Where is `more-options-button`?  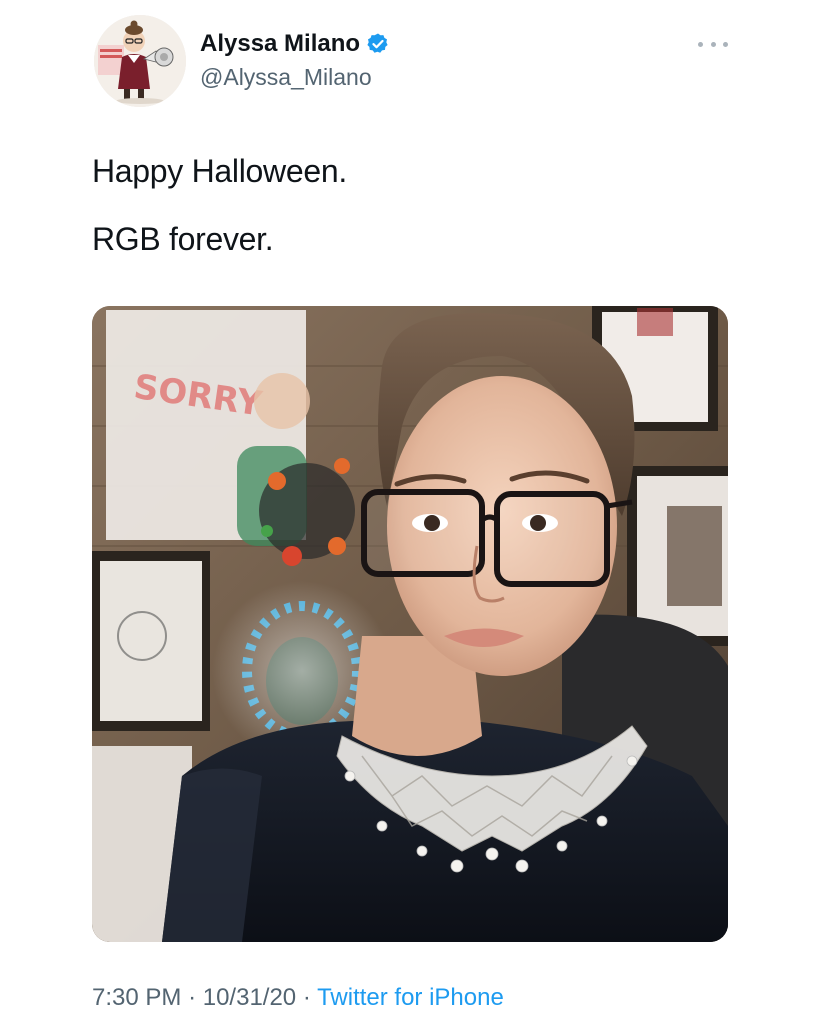
more-options-button is located at coordinates (713, 44).